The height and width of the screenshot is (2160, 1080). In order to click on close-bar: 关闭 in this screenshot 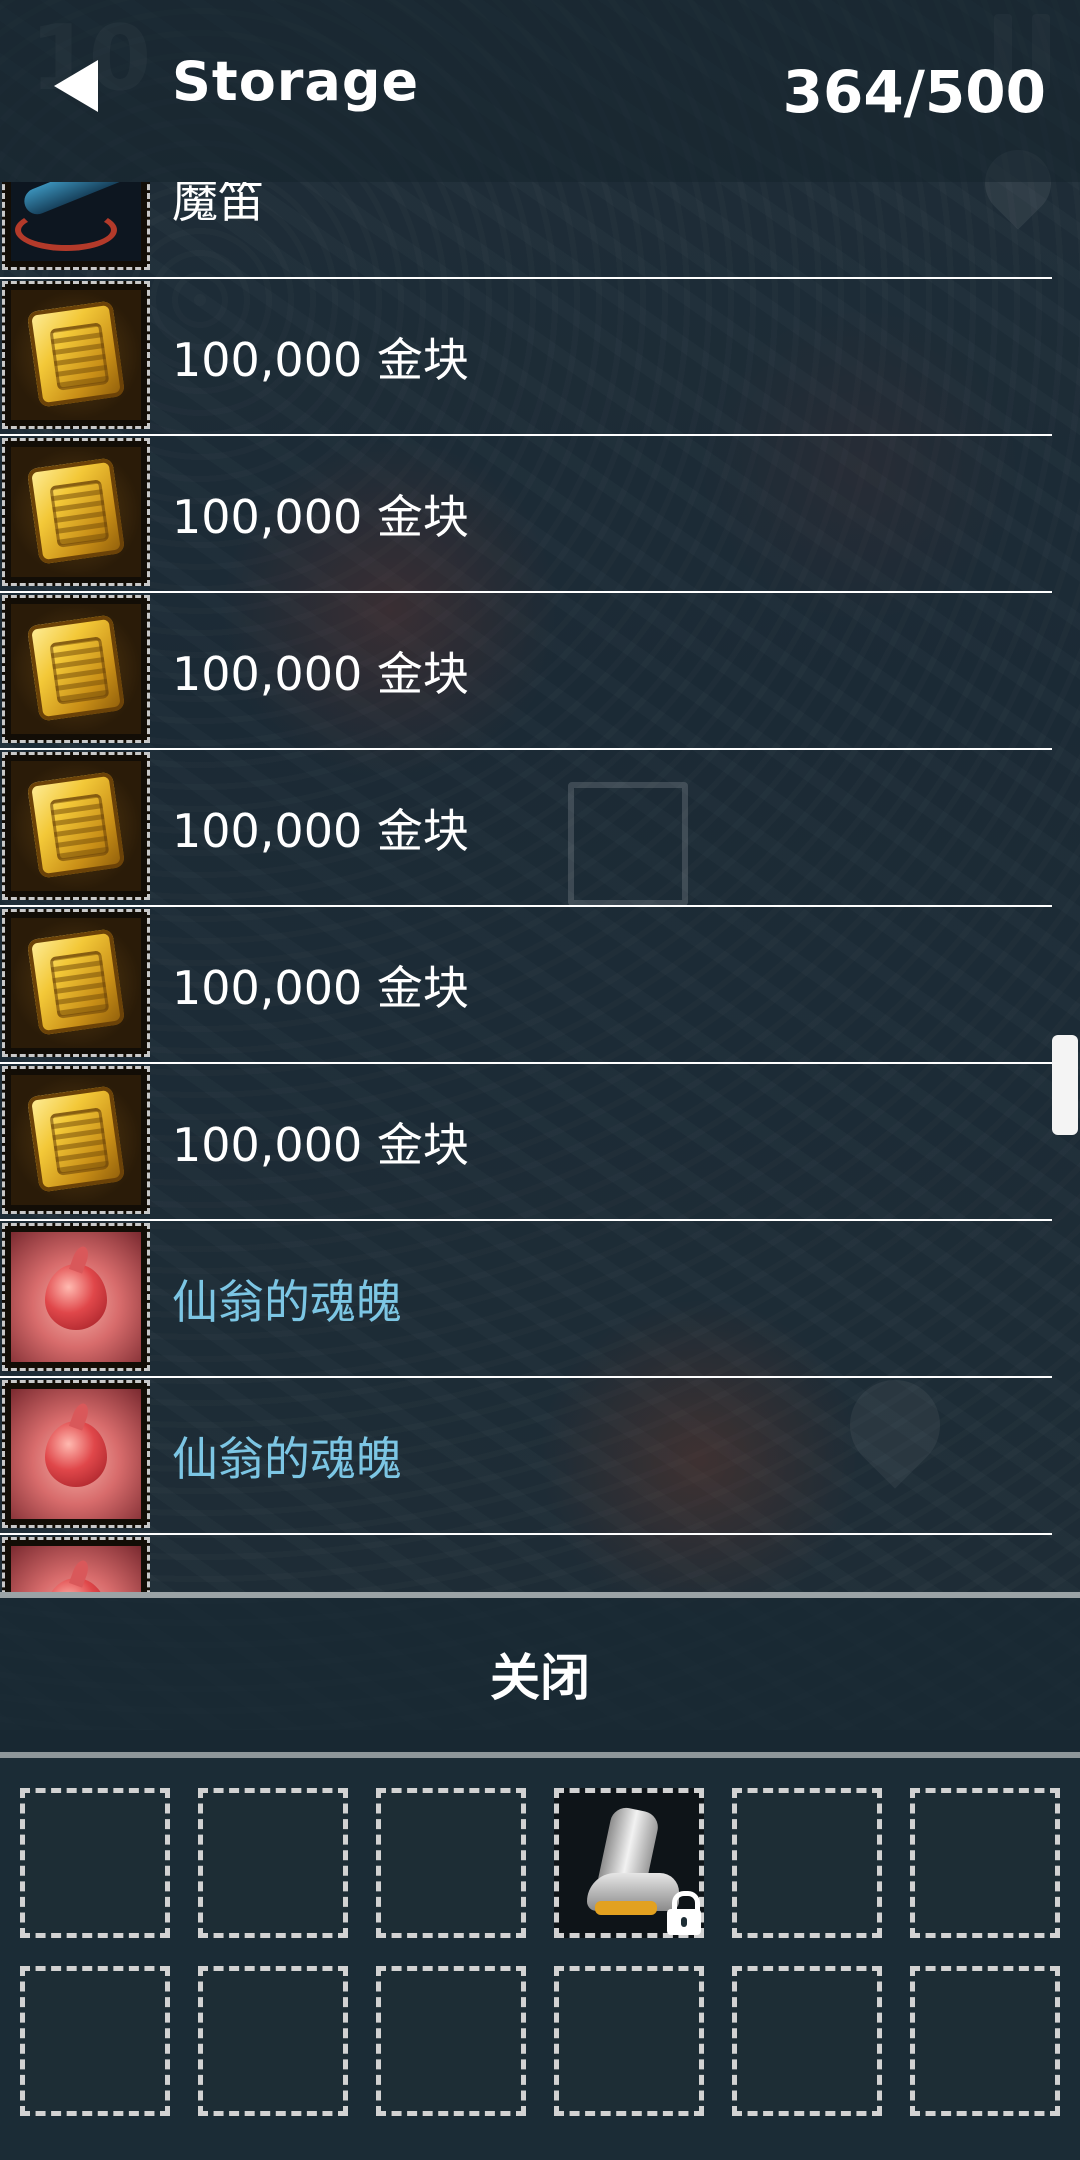, I will do `click(540, 1672)`.